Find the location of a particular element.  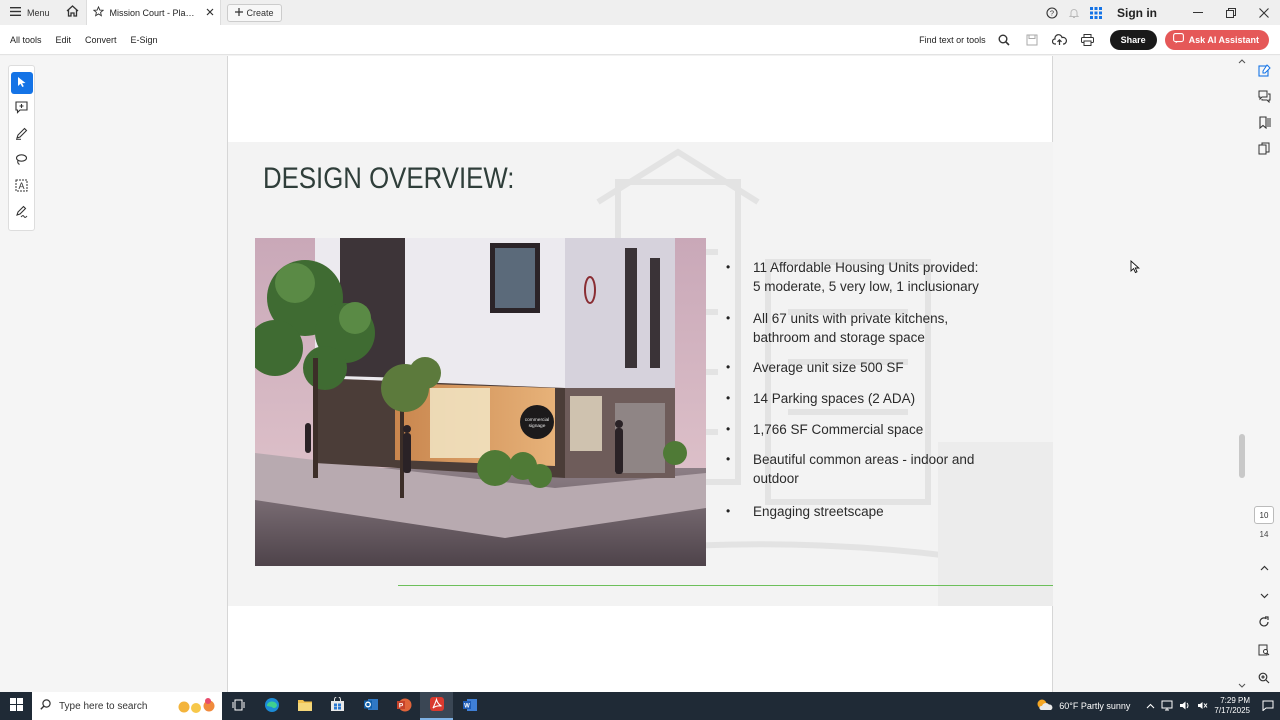

edit-pdf-panel-button is located at coordinates (1264, 72).